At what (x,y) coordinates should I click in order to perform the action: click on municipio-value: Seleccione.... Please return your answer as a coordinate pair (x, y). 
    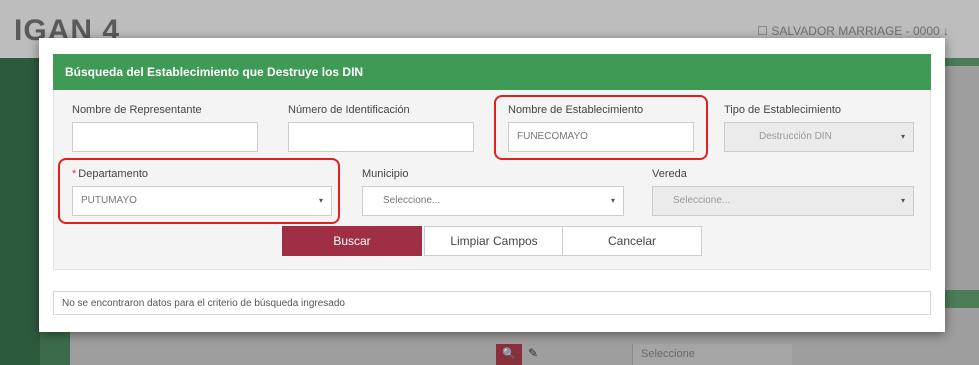
    Looking at the image, I should click on (412, 200).